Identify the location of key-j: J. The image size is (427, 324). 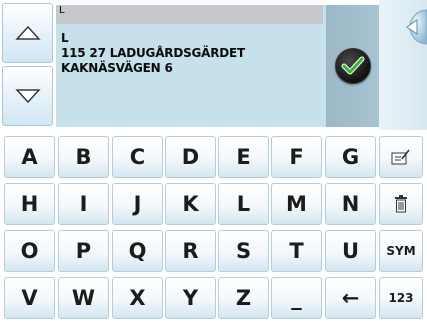
(137, 204).